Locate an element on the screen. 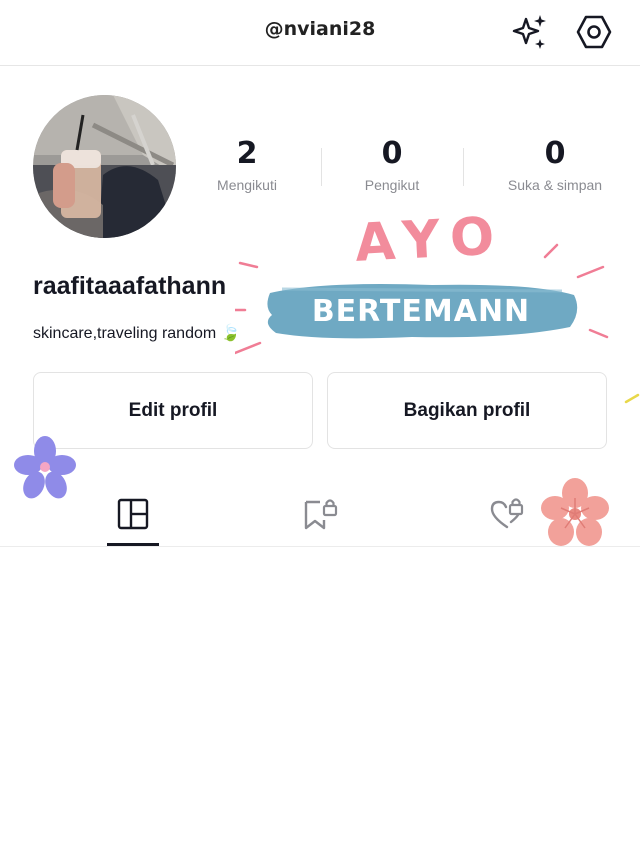  likes-label: Suka & simpan is located at coordinates (555, 185).